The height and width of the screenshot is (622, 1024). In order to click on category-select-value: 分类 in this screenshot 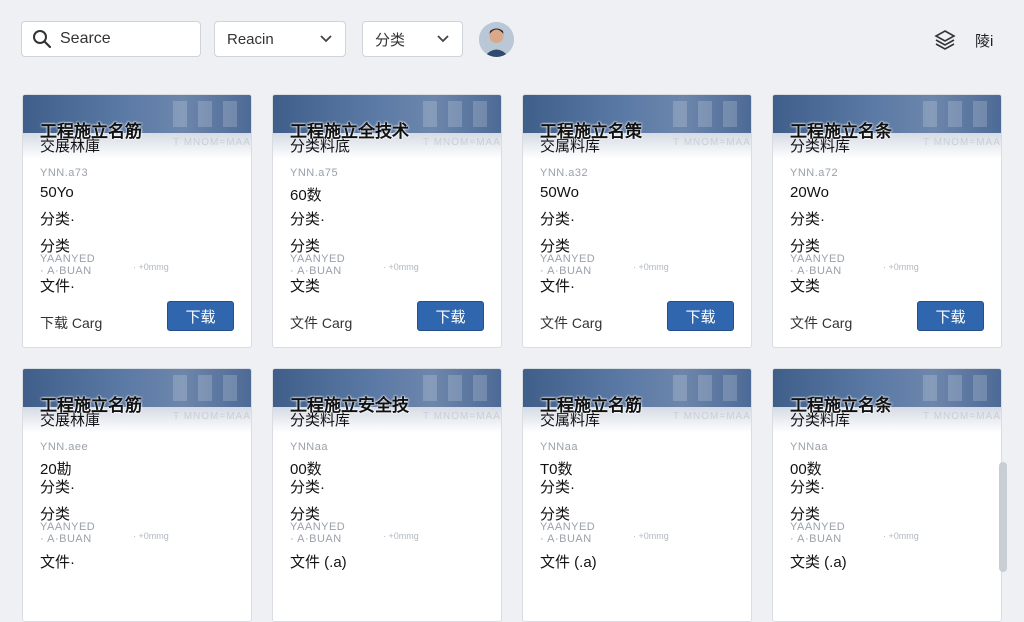, I will do `click(390, 40)`.